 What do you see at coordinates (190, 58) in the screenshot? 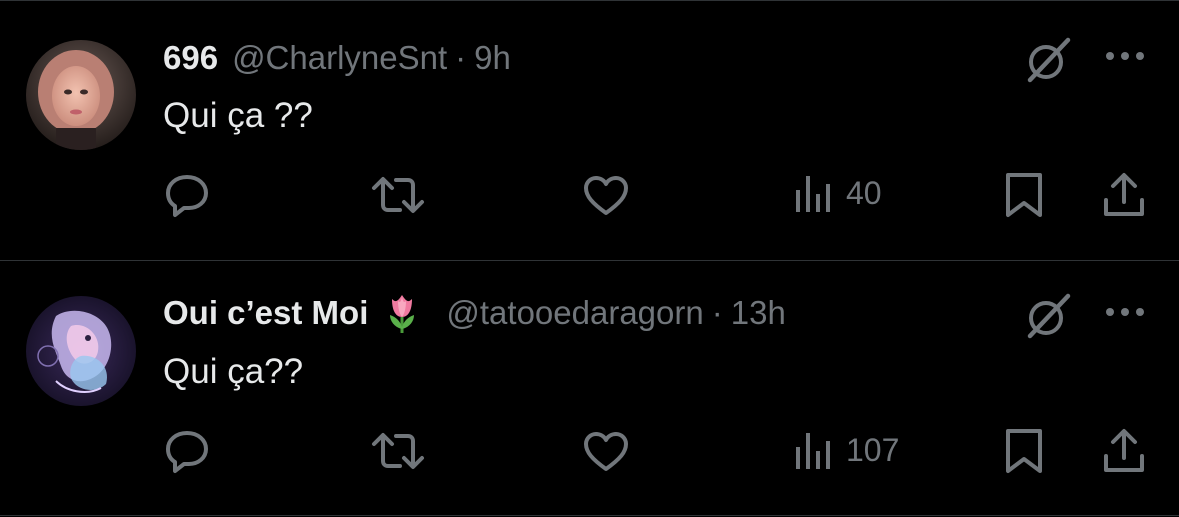
I see `display-name: 696` at bounding box center [190, 58].